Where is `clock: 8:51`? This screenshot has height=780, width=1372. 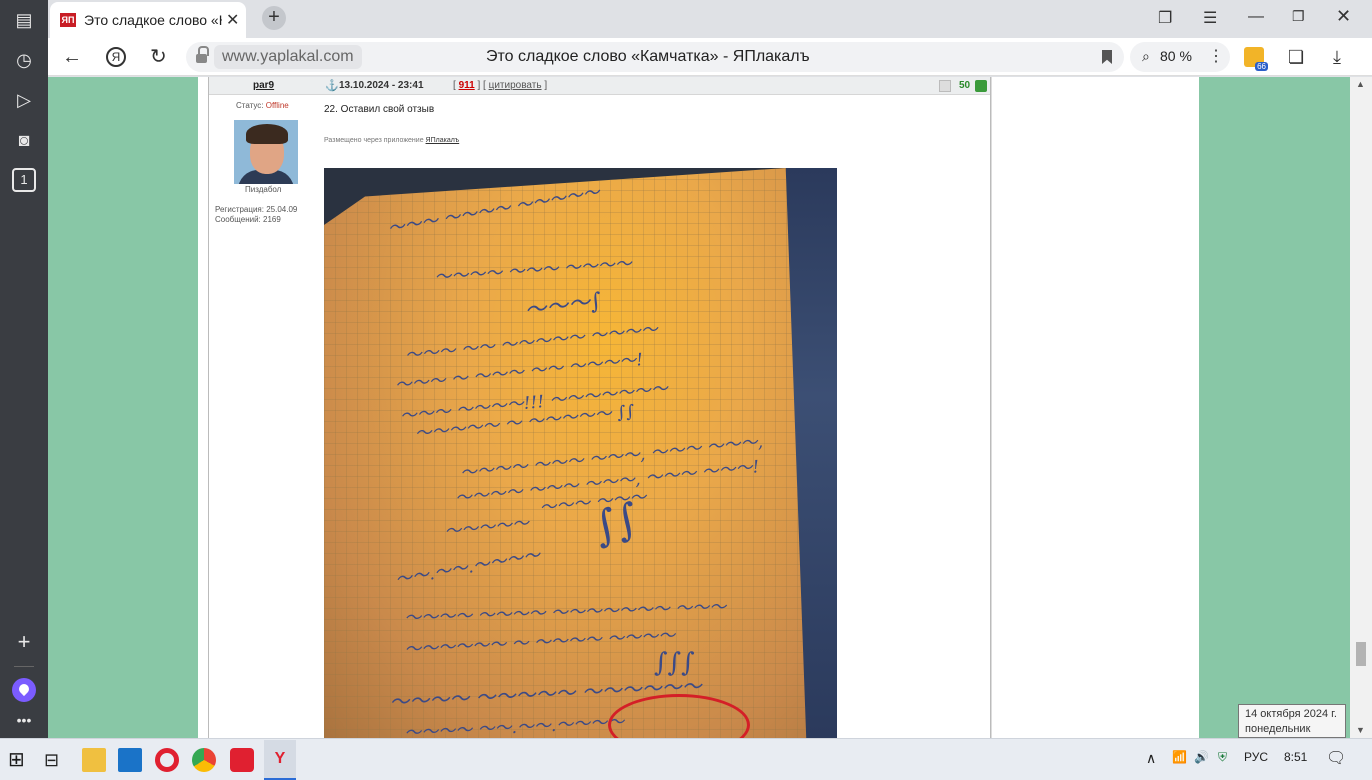 clock: 8:51 is located at coordinates (1295, 757).